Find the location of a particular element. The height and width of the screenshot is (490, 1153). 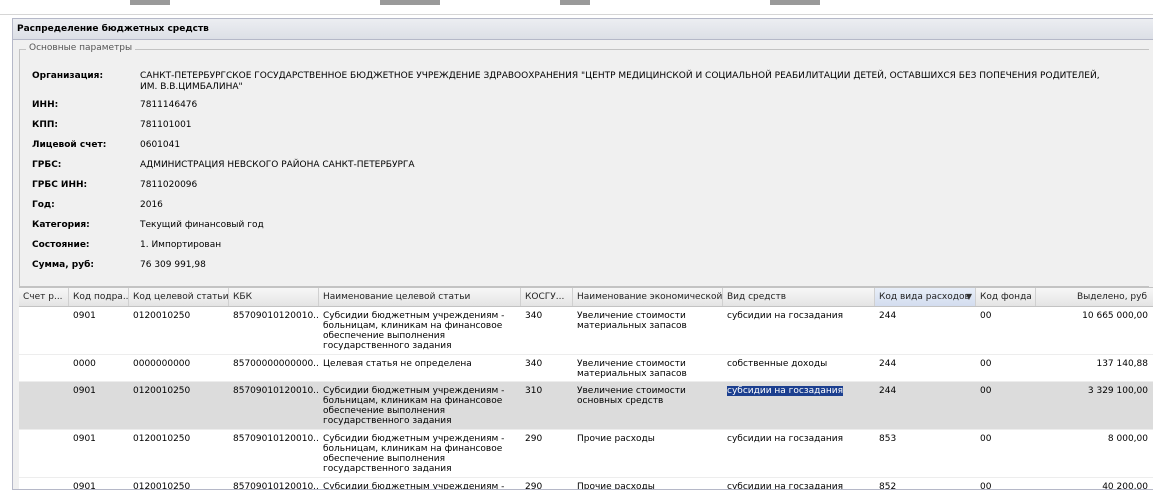

panel-title: Распределение бюджетных средств is located at coordinates (583, 29).